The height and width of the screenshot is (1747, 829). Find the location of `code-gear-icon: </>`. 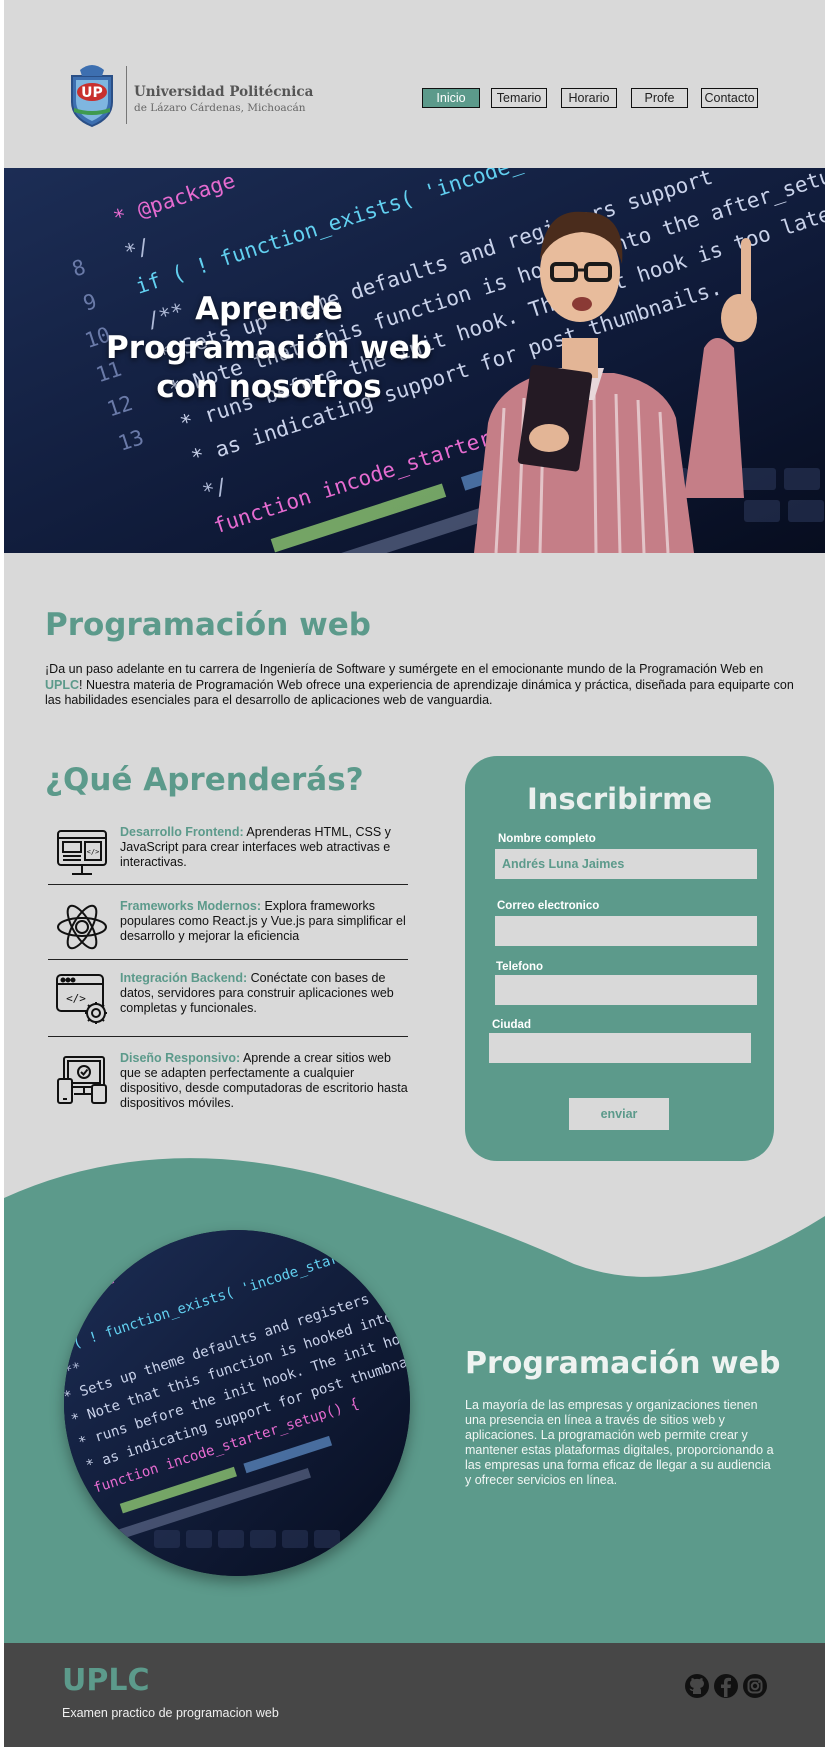

code-gear-icon: </> is located at coordinates (81, 999).